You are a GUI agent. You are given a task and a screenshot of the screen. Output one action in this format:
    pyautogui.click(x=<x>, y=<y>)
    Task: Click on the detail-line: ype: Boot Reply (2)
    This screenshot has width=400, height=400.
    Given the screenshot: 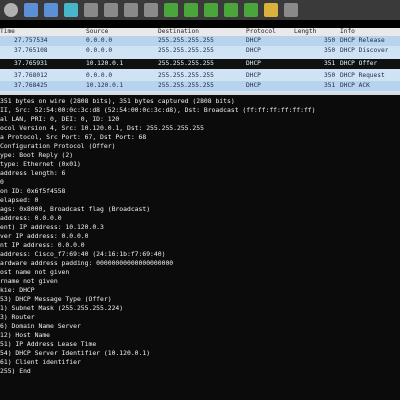 What is the action you would take?
    pyautogui.click(x=36, y=155)
    